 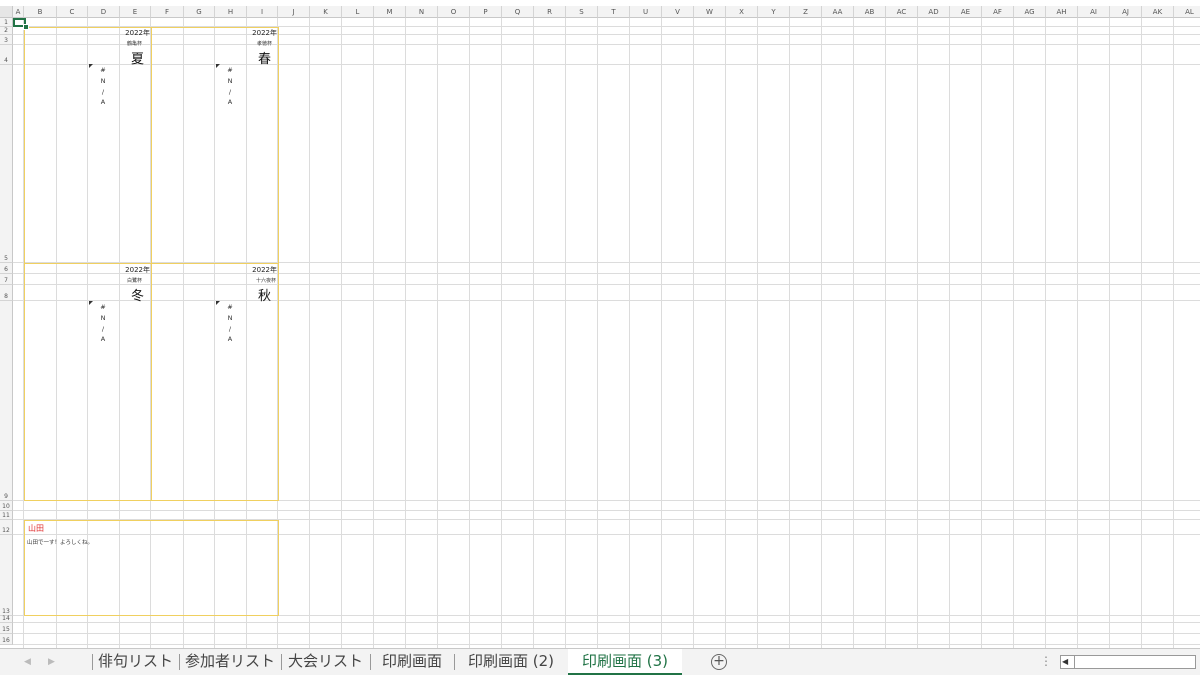 What do you see at coordinates (265, 281) in the screenshot?
I see `card-4-cup: 十六夜杯` at bounding box center [265, 281].